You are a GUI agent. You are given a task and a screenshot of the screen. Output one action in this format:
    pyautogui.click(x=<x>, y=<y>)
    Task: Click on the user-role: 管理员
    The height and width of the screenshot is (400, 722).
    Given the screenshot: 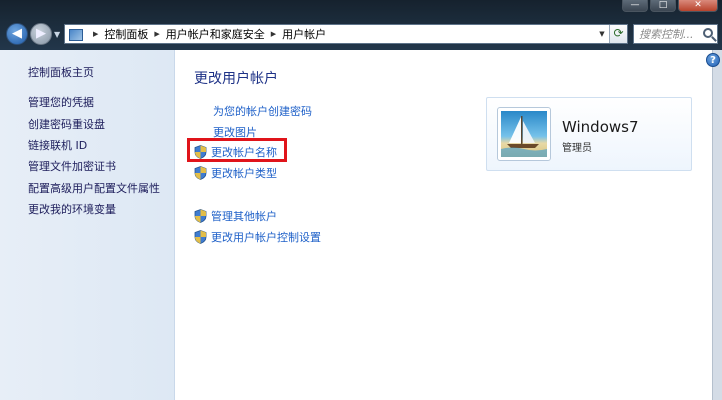 What is the action you would take?
    pyautogui.click(x=577, y=148)
    